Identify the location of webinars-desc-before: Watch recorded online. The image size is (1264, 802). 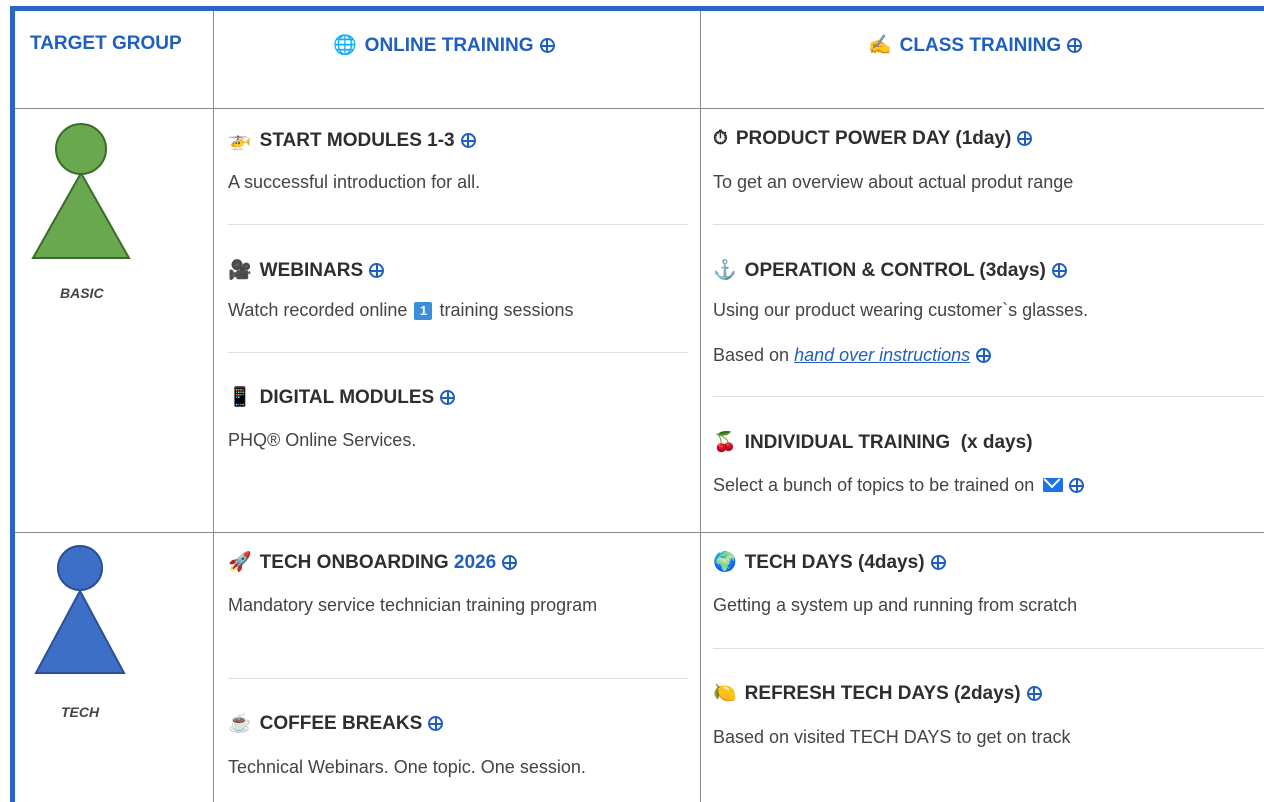
(318, 310).